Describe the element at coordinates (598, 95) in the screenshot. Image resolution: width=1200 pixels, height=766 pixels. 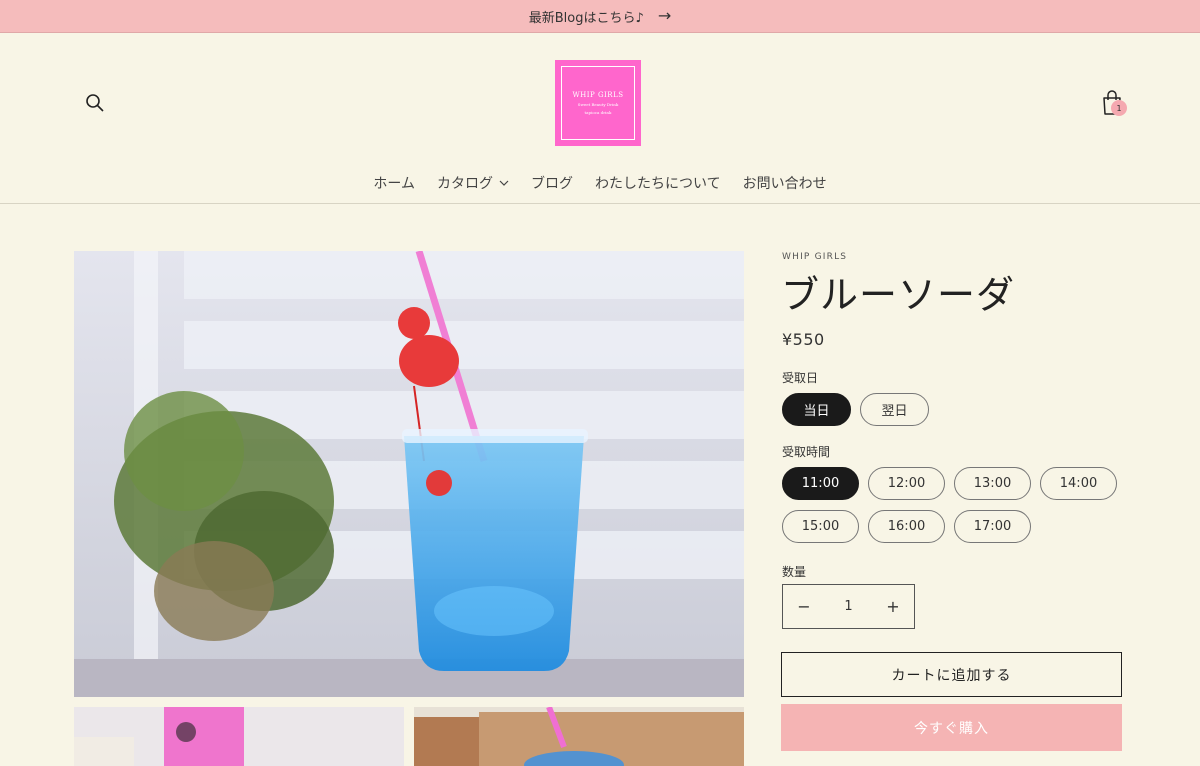
I see `logo-title: WHIP GIRLS` at that location.